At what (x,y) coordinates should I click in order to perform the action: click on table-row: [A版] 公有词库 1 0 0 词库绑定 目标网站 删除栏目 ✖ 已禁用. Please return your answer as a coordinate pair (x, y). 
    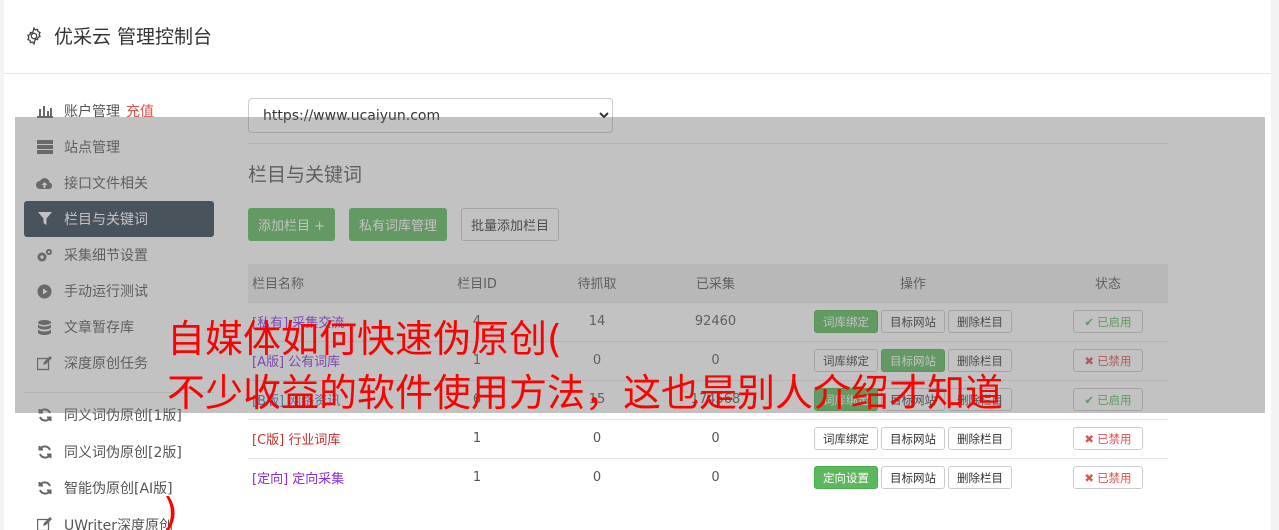
    Looking at the image, I should click on (708, 360).